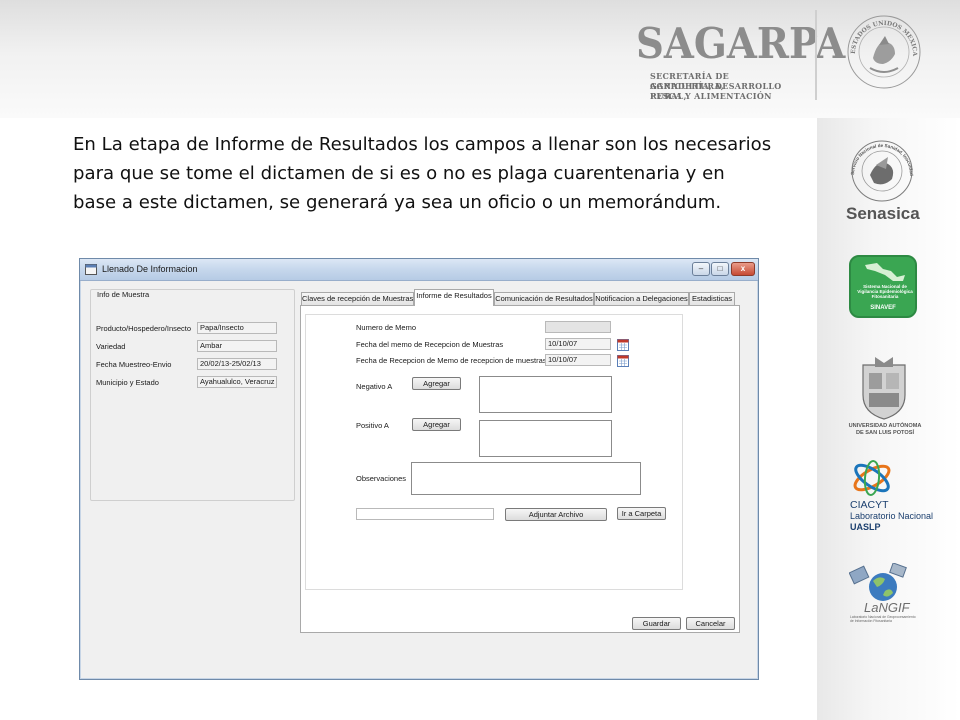 The width and height of the screenshot is (960, 720). What do you see at coordinates (123, 294) in the screenshot?
I see `info-muestra-legend: Info de Muestra` at bounding box center [123, 294].